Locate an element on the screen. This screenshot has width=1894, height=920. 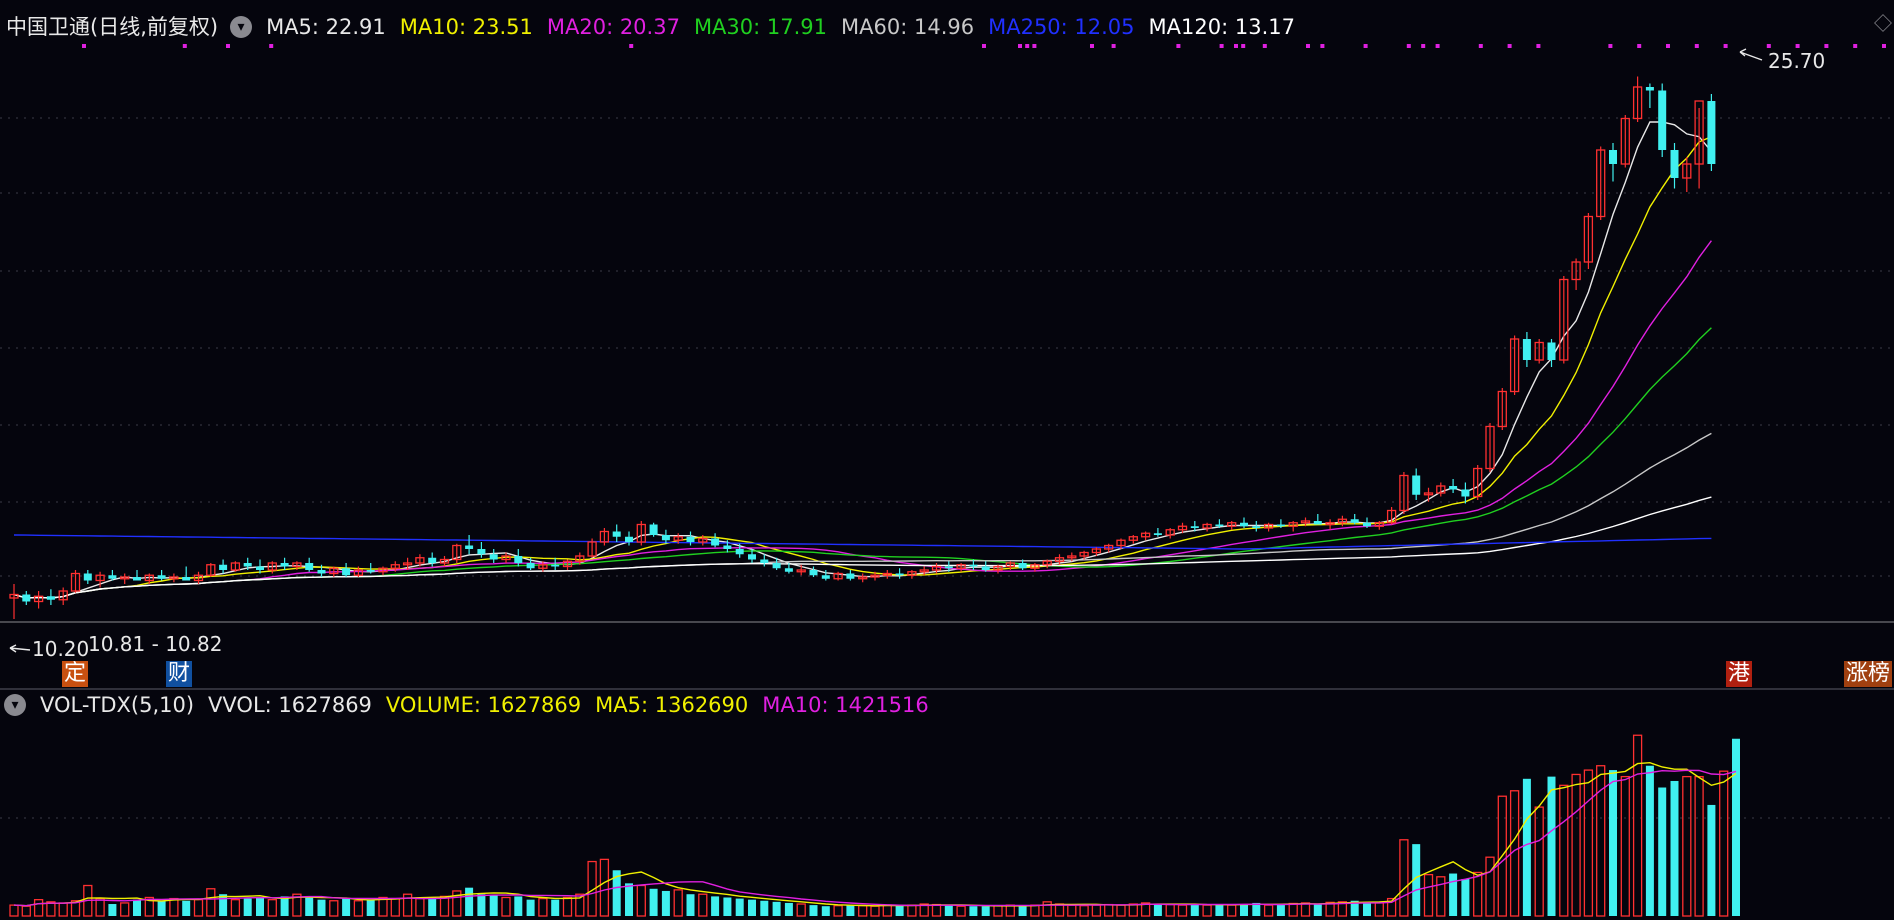
volume-label: VOLUME: 1627869 is located at coordinates (483, 705).